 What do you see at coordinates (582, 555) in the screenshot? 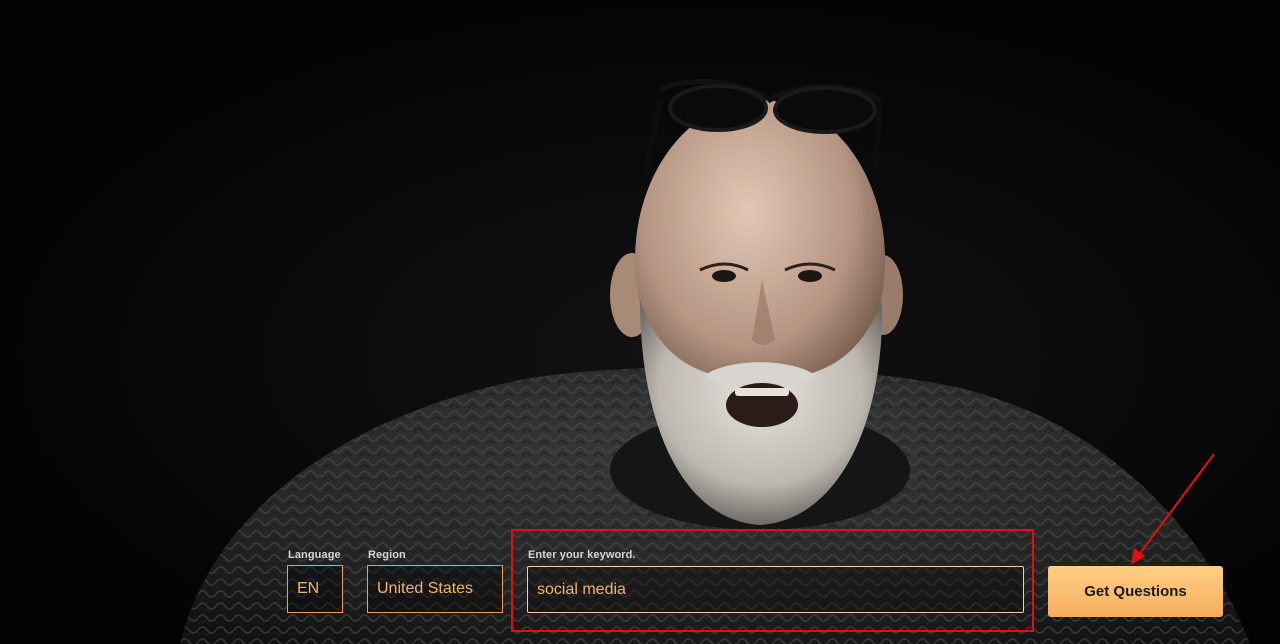
I see `keyword-label: Enter your keyword.` at bounding box center [582, 555].